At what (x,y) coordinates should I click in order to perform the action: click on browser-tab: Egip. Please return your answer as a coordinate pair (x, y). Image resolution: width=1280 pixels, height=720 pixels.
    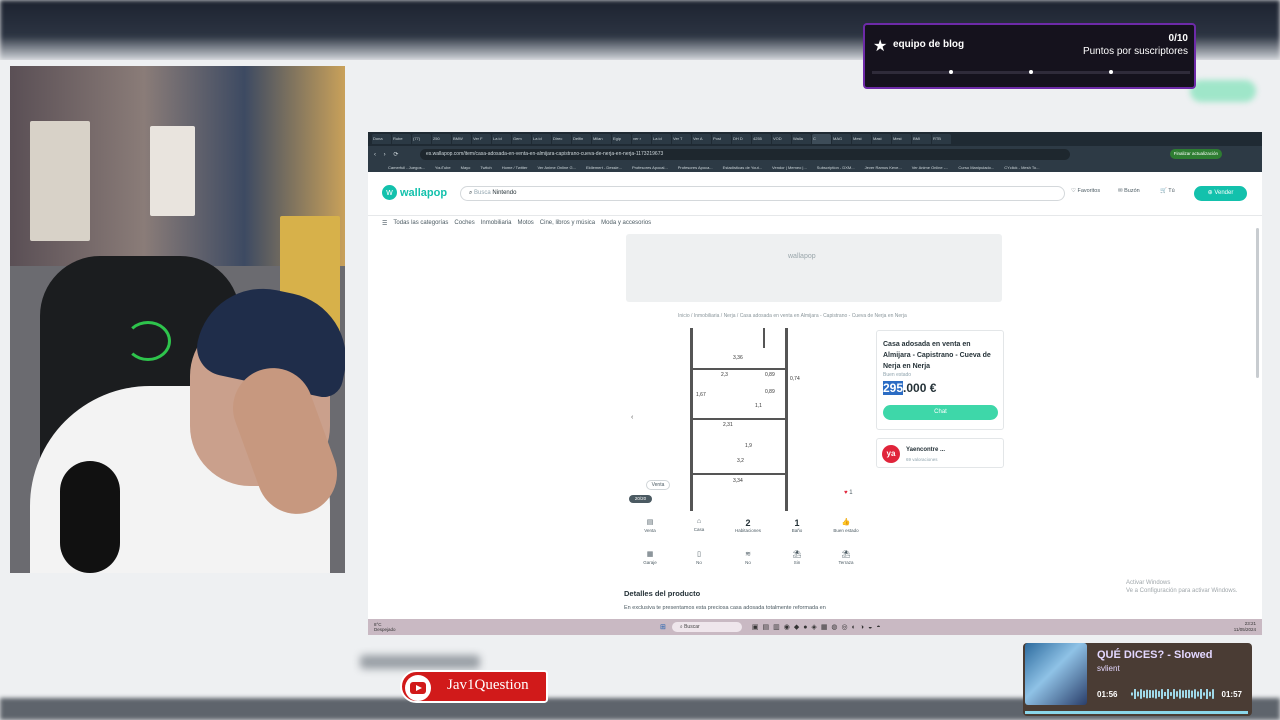
    Looking at the image, I should click on (621, 139).